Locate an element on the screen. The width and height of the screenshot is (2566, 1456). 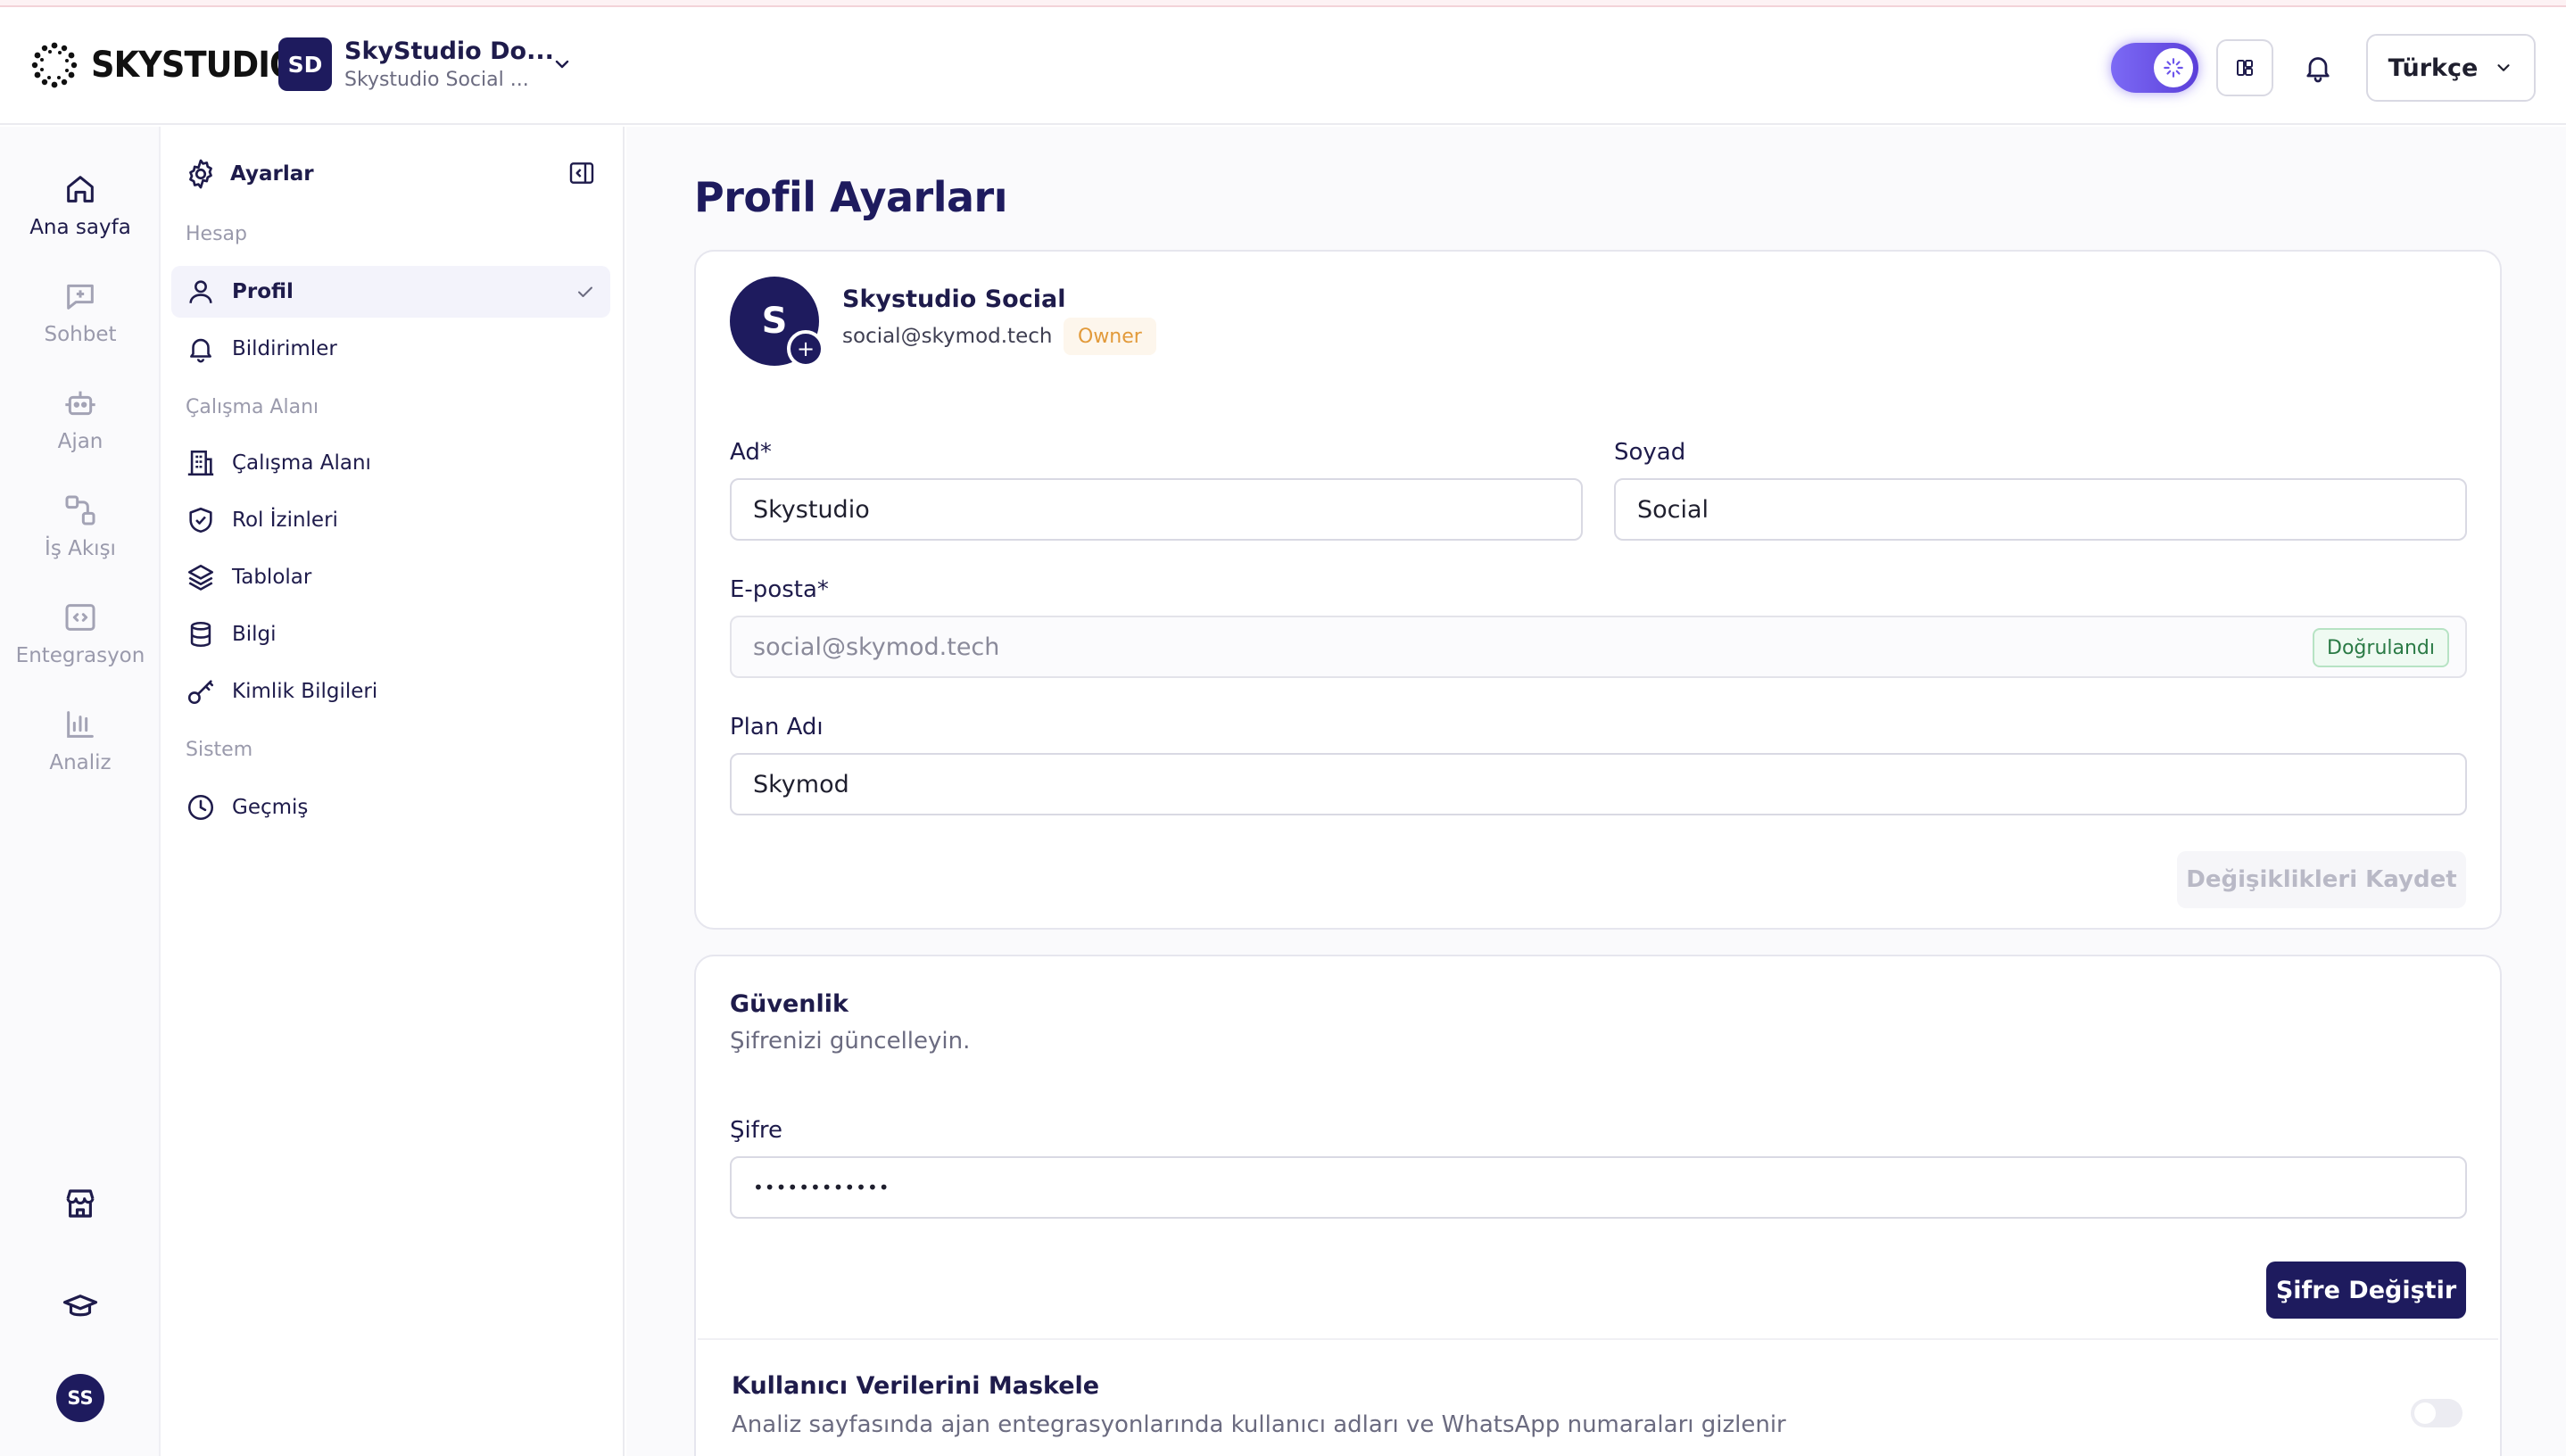
store-icon is located at coordinates (80, 1204).